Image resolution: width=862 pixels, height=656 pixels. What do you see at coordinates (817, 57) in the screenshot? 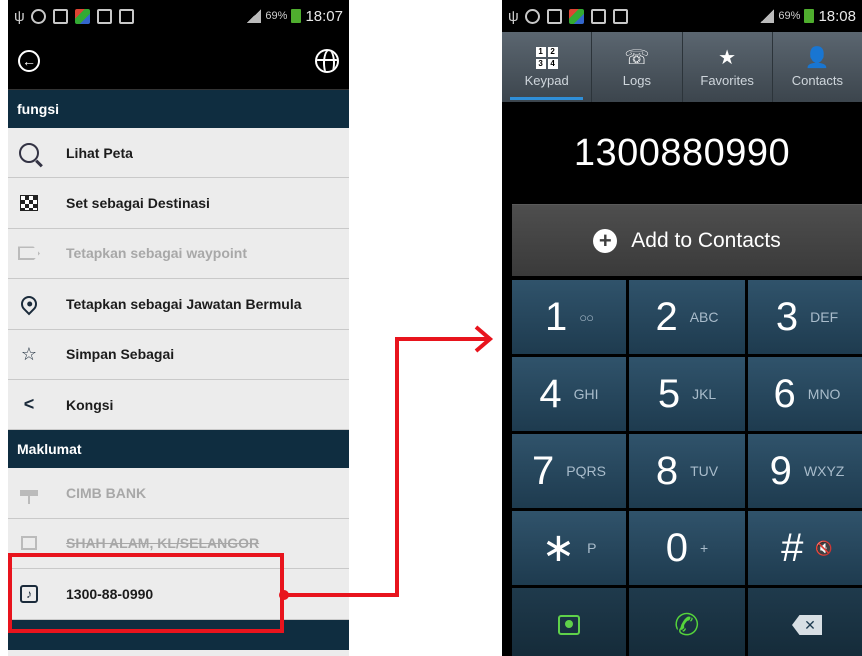
I see `person-icon: 👤` at bounding box center [817, 57].